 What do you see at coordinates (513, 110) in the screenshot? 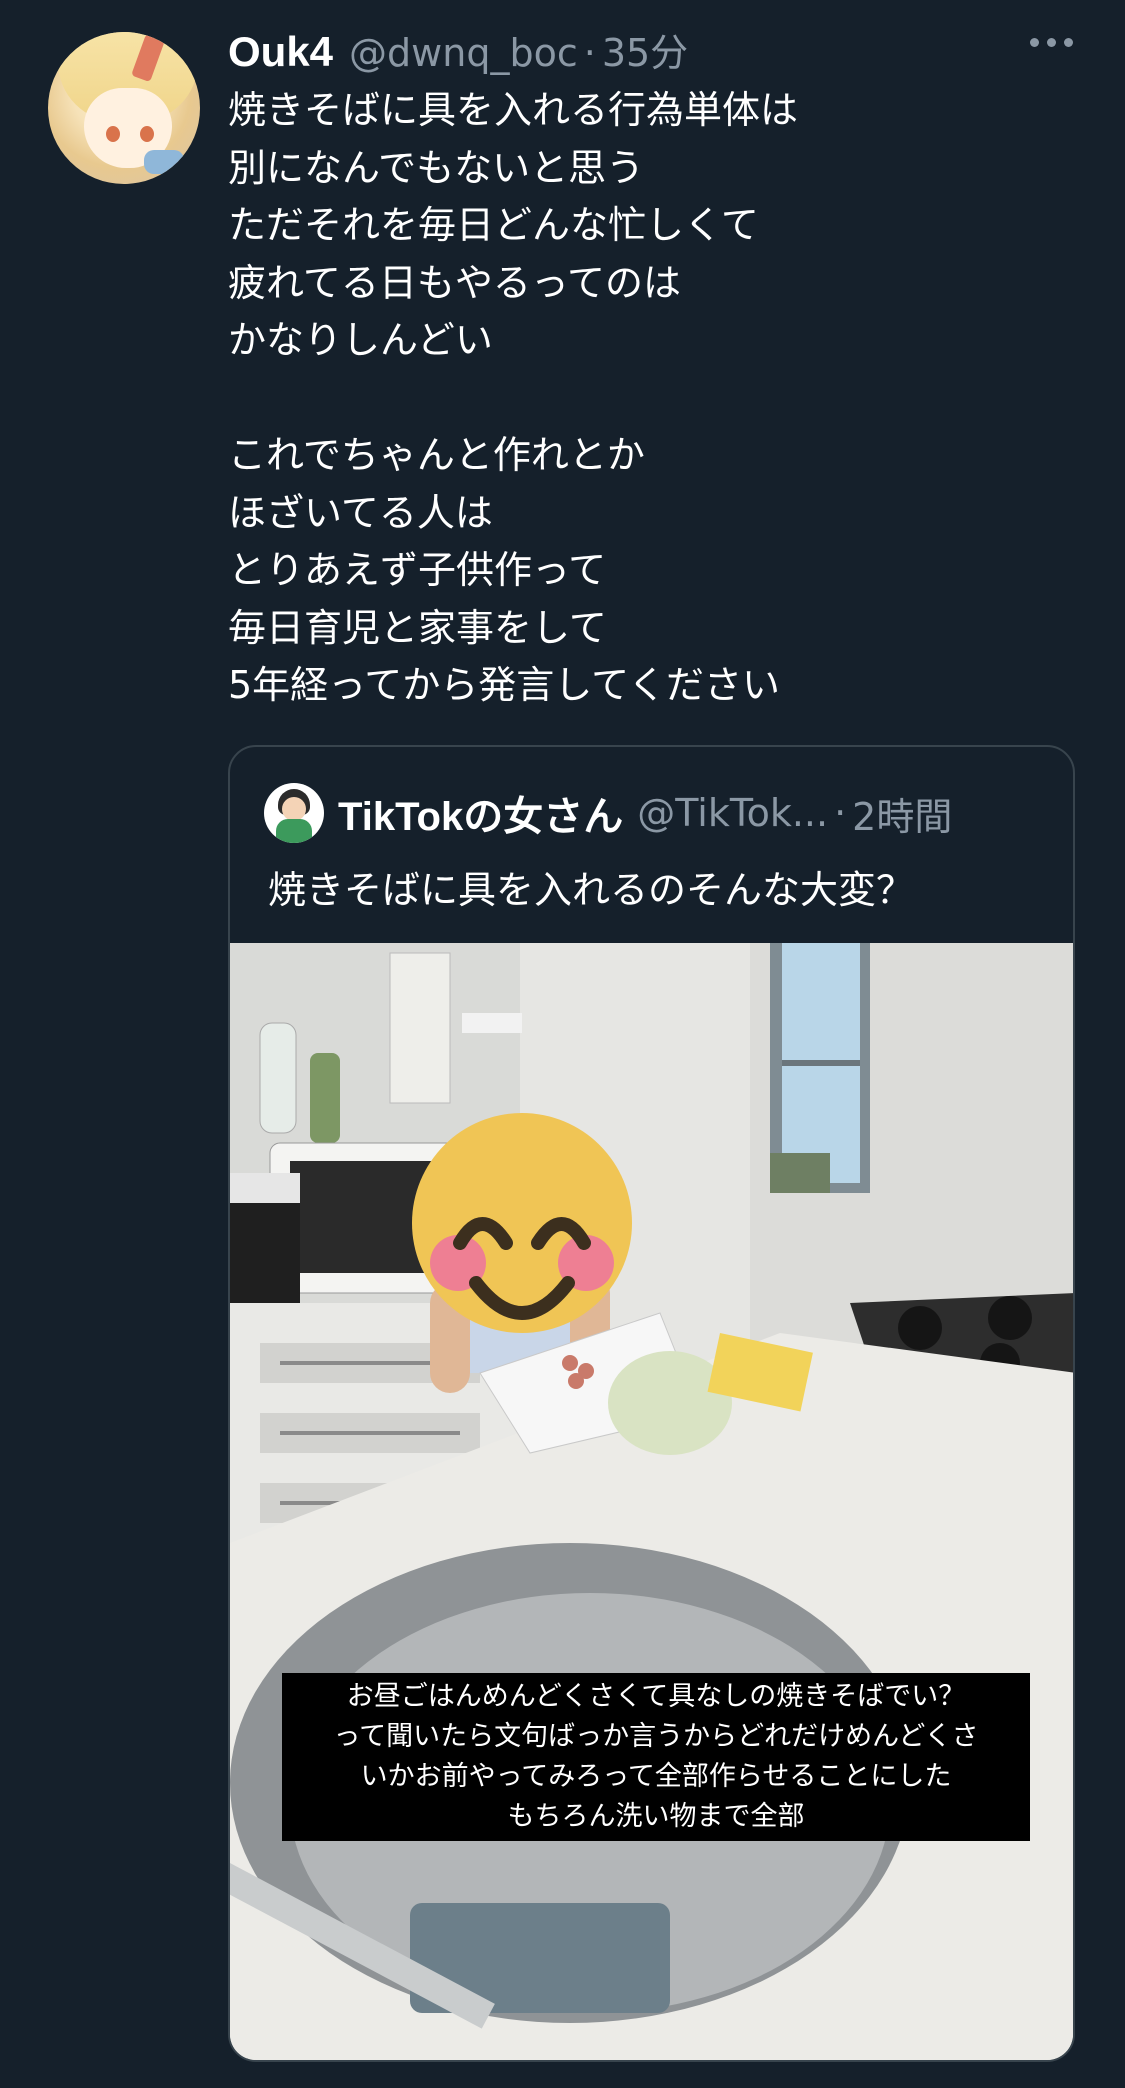
I see `tweet-line: 焼きそばに具を入れる行為単体は` at bounding box center [513, 110].